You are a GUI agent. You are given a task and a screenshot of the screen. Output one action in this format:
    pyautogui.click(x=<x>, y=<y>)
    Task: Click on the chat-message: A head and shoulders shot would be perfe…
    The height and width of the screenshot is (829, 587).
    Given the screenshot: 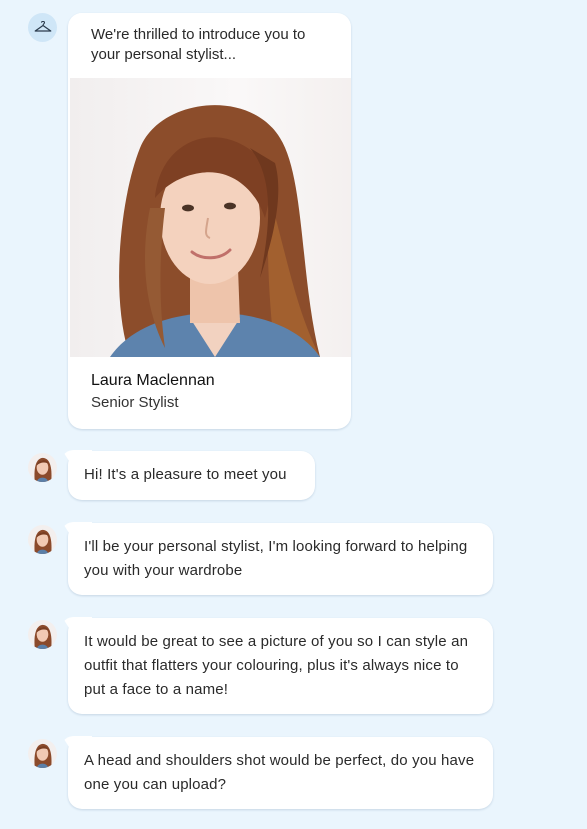 What is the action you would take?
    pyautogui.click(x=280, y=773)
    